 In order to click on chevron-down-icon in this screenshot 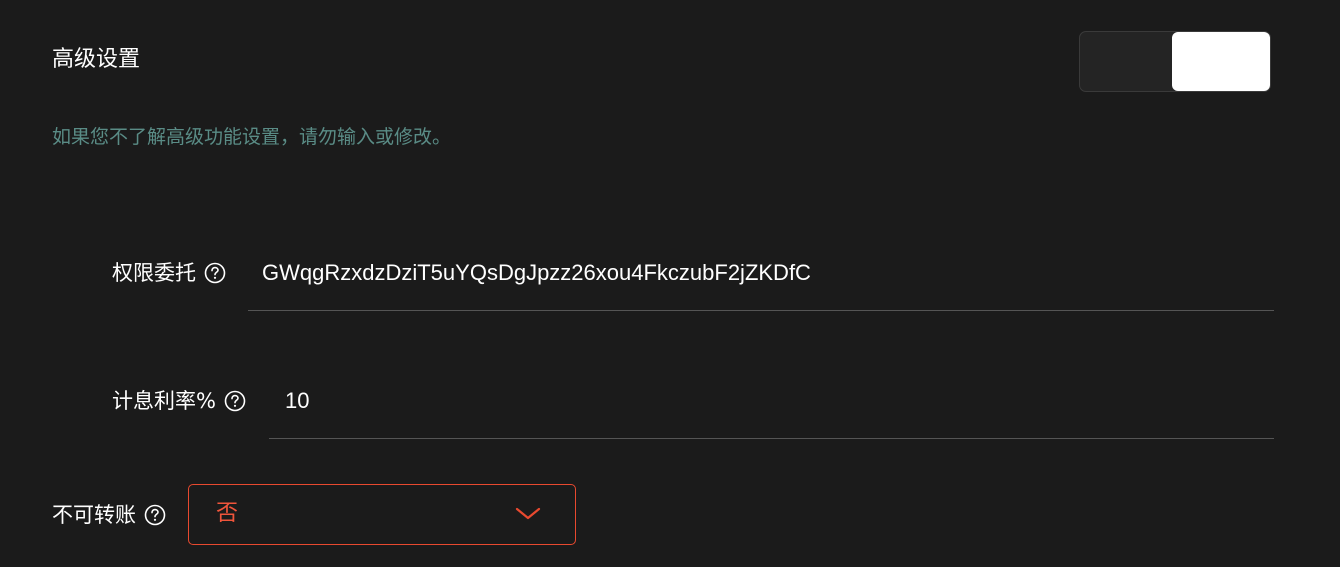, I will do `click(528, 514)`.